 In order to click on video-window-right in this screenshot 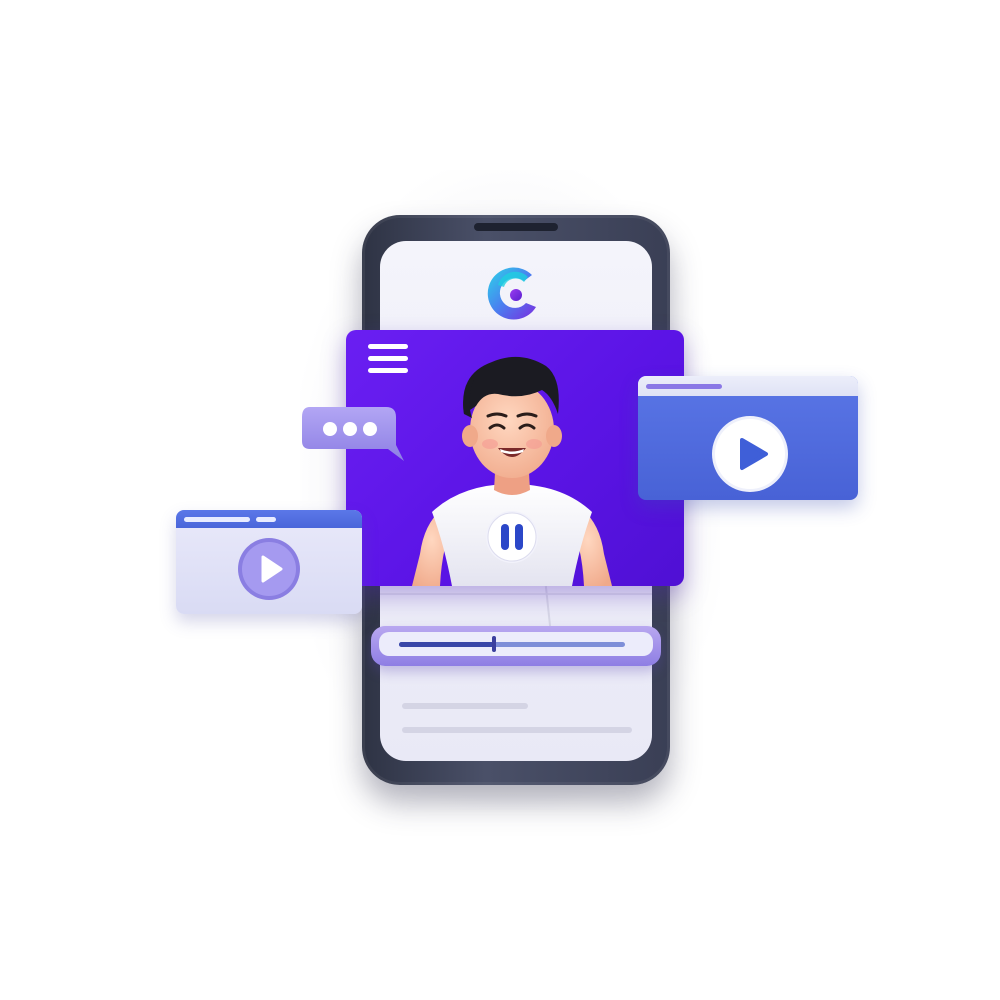, I will do `click(748, 438)`.